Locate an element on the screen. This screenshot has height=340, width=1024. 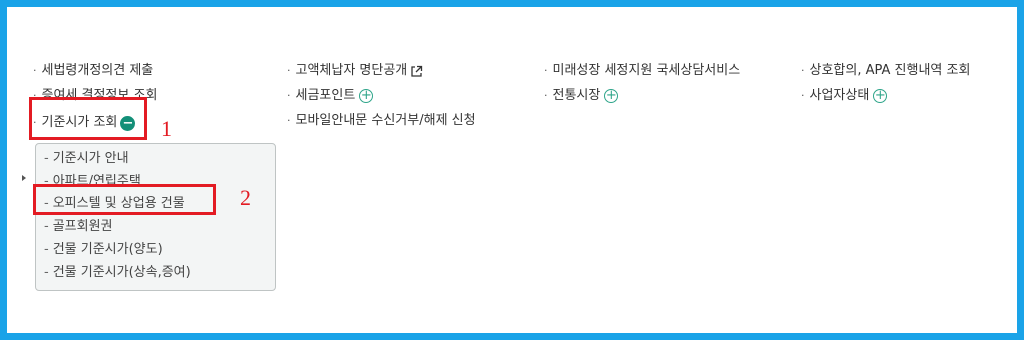
submenu-item-building-inheritance: - 건물 기준시가(상속,증여) is located at coordinates (117, 273).